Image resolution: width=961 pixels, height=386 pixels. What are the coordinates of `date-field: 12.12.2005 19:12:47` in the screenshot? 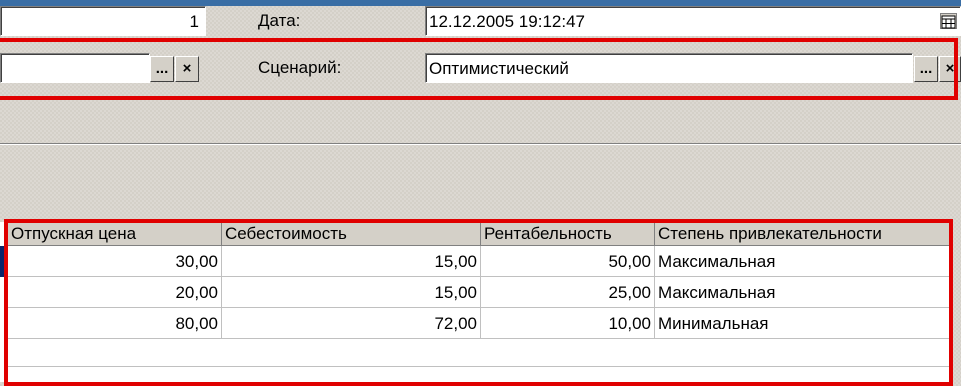 It's located at (693, 21).